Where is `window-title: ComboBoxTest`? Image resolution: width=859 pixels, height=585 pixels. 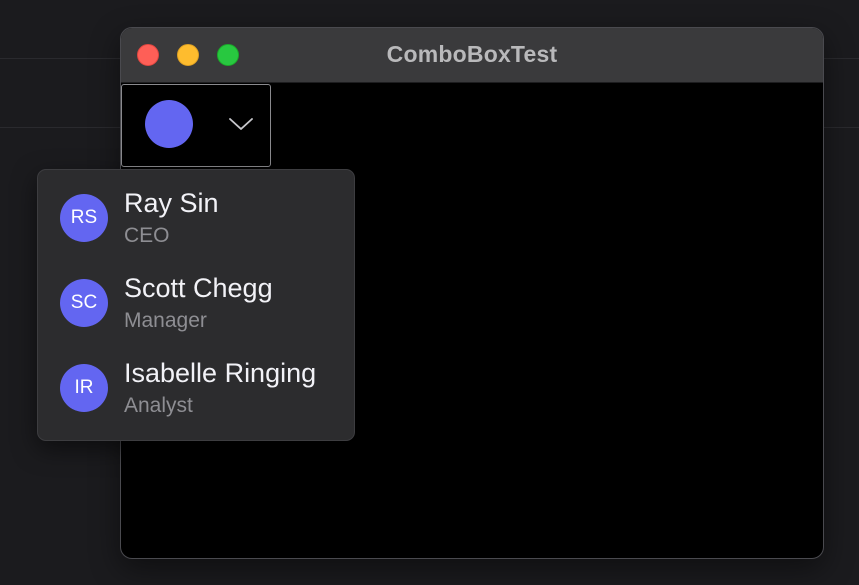
window-title: ComboBoxTest is located at coordinates (472, 54).